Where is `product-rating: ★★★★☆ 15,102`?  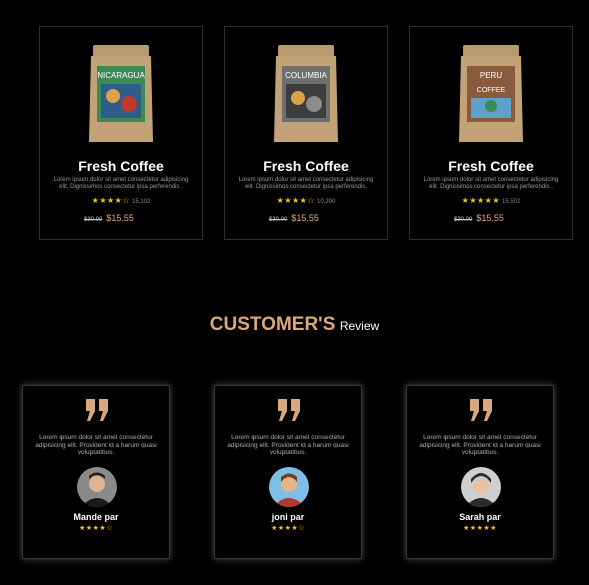
product-rating: ★★★★☆ 15,102 is located at coordinates (121, 201).